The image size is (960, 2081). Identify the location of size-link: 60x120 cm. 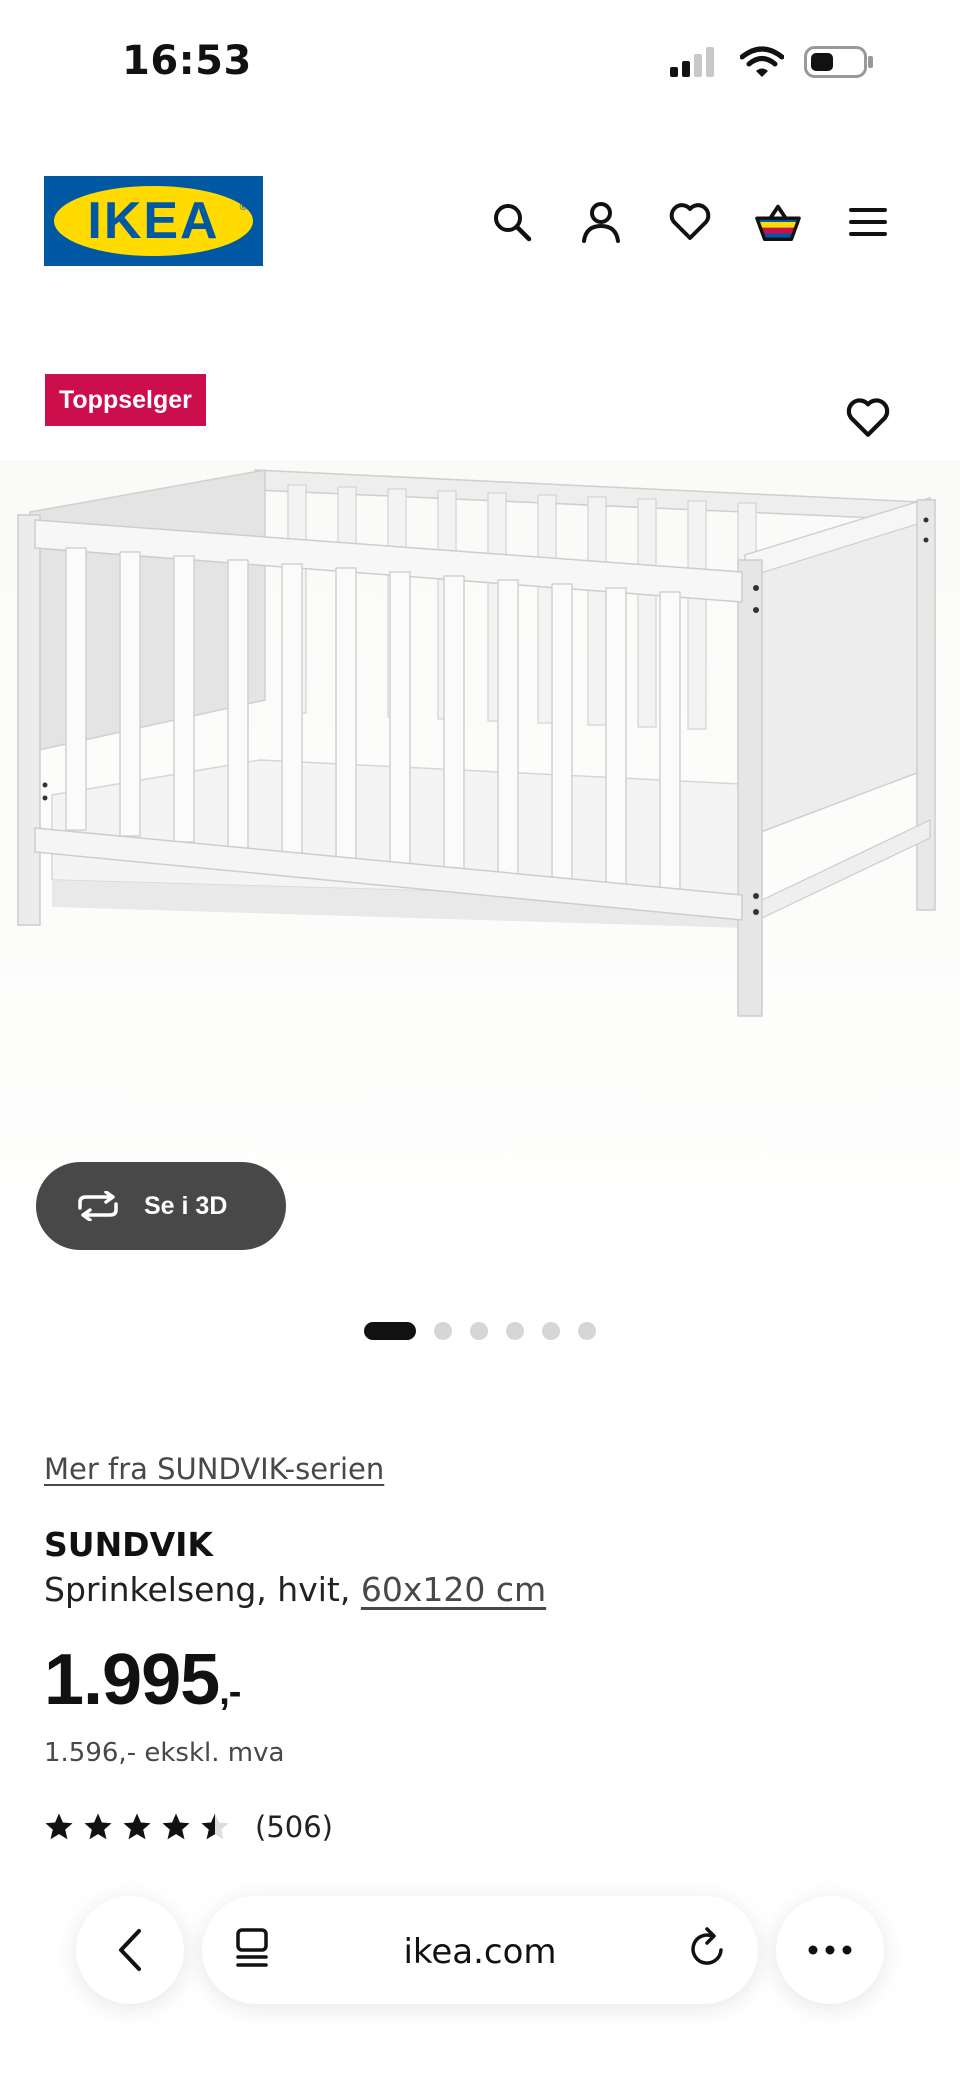
(453, 1589).